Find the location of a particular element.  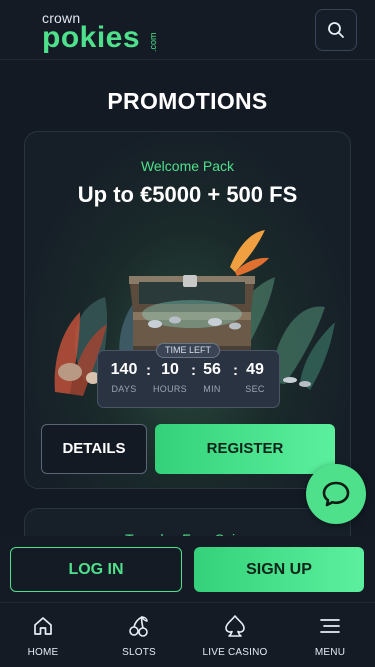

nav-label-home: HOME is located at coordinates (43, 652).